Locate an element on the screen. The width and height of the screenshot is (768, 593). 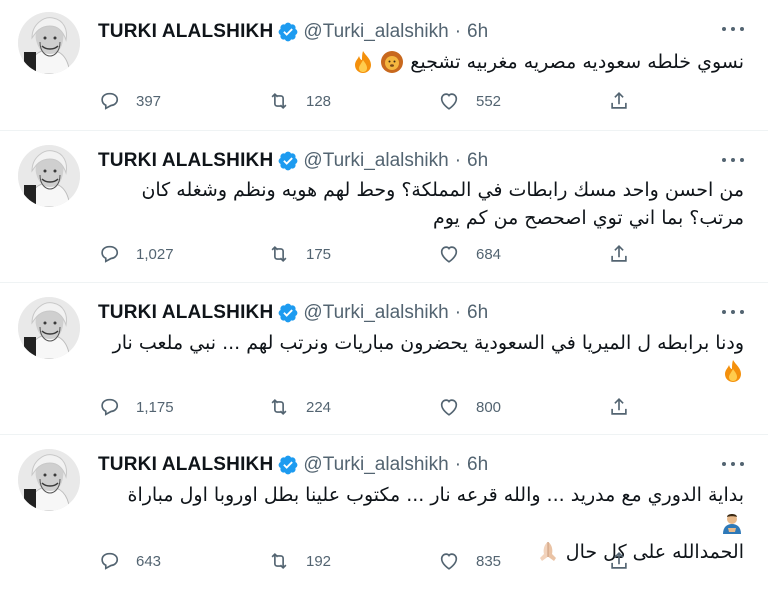
retweet-button: 128 is located at coordinates (353, 101).